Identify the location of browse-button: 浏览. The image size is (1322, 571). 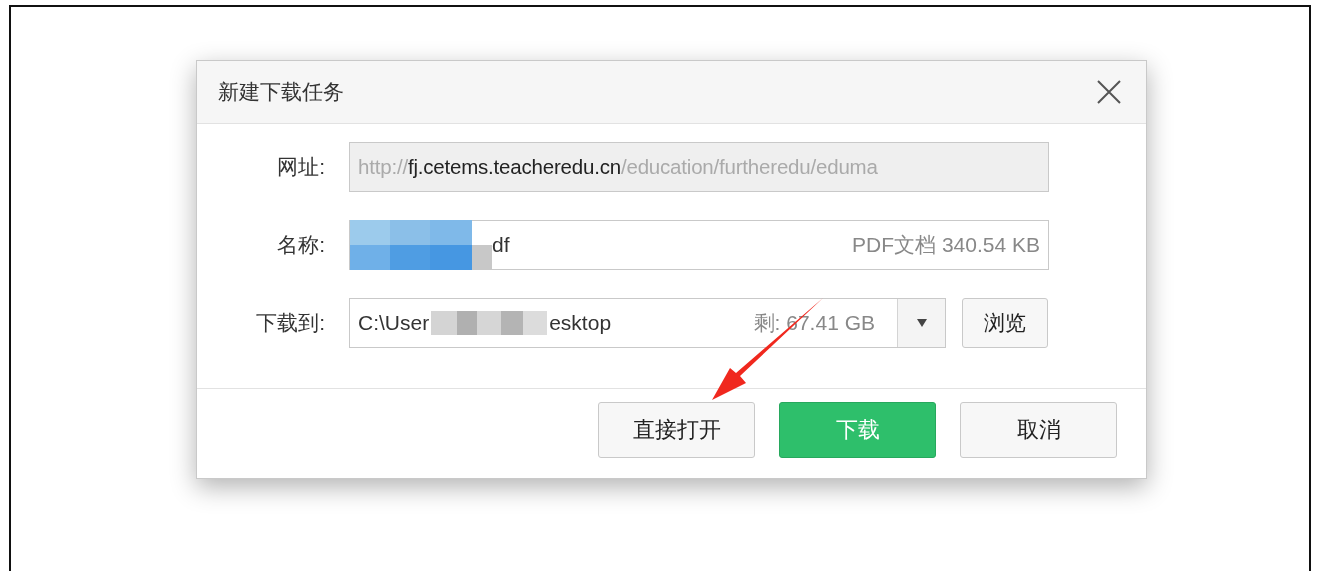
(1005, 323).